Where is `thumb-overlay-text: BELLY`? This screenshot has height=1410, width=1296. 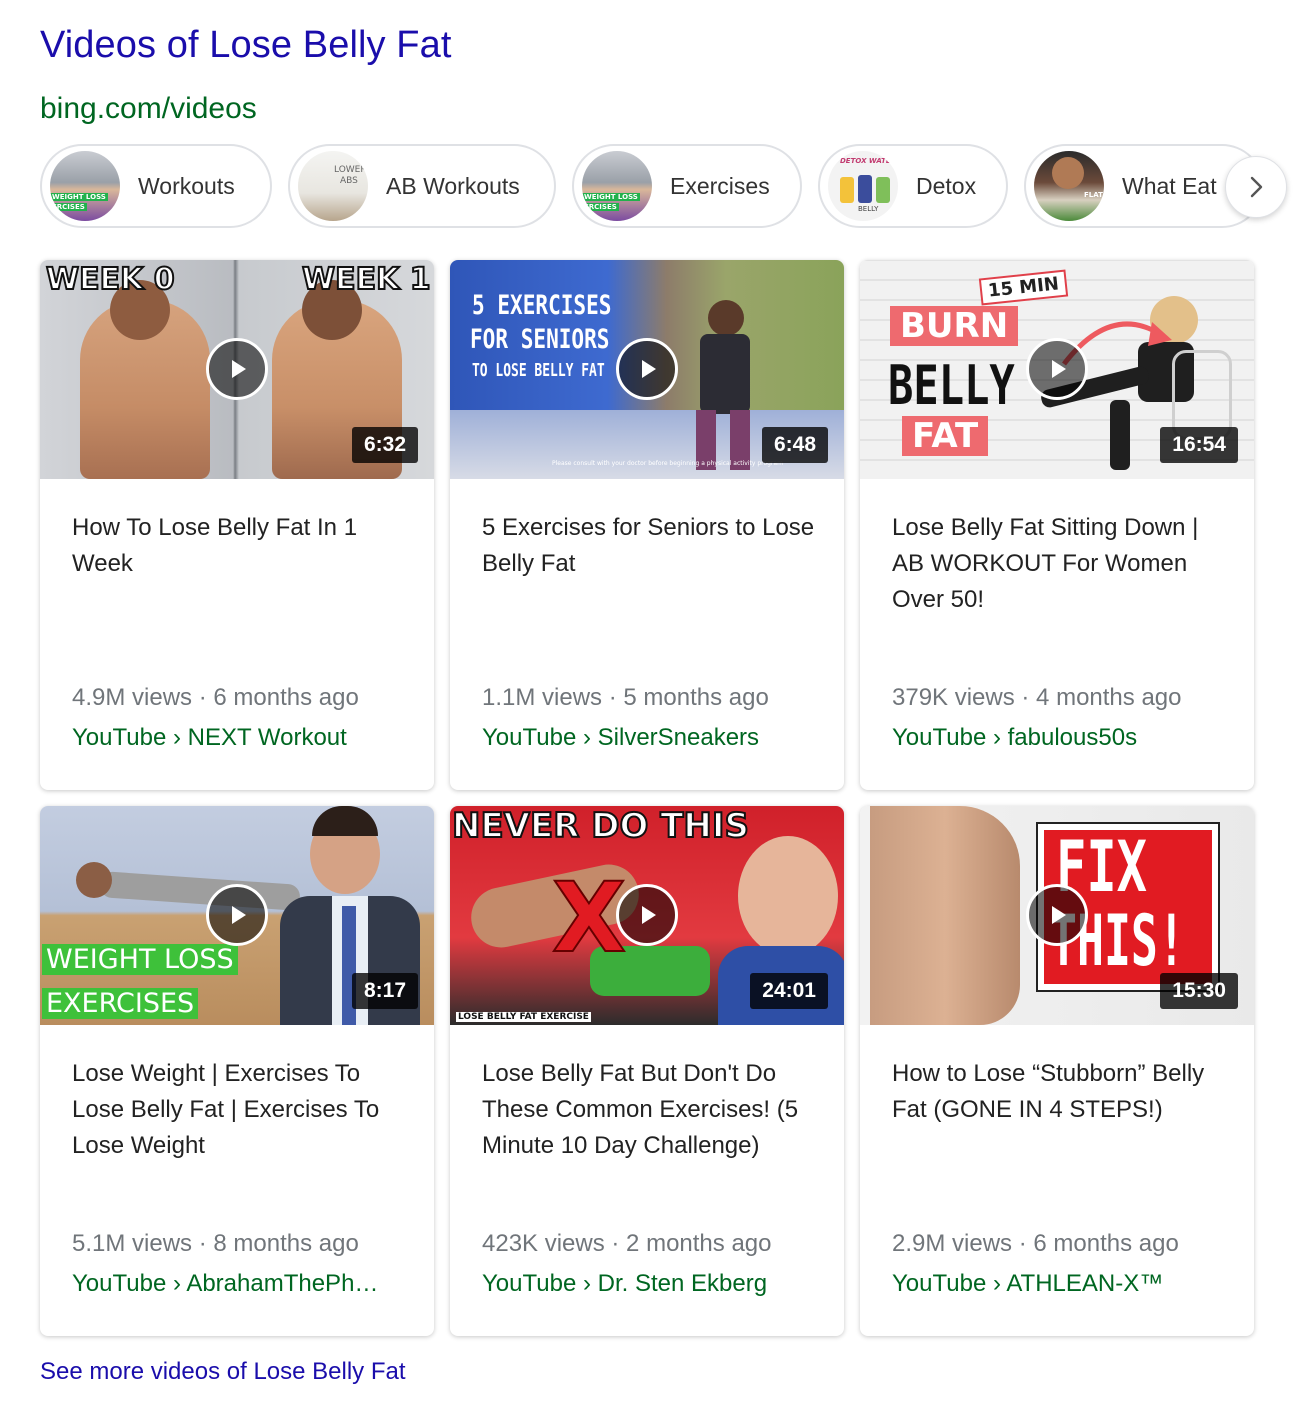
thumb-overlay-text: BELLY is located at coordinates (951, 385).